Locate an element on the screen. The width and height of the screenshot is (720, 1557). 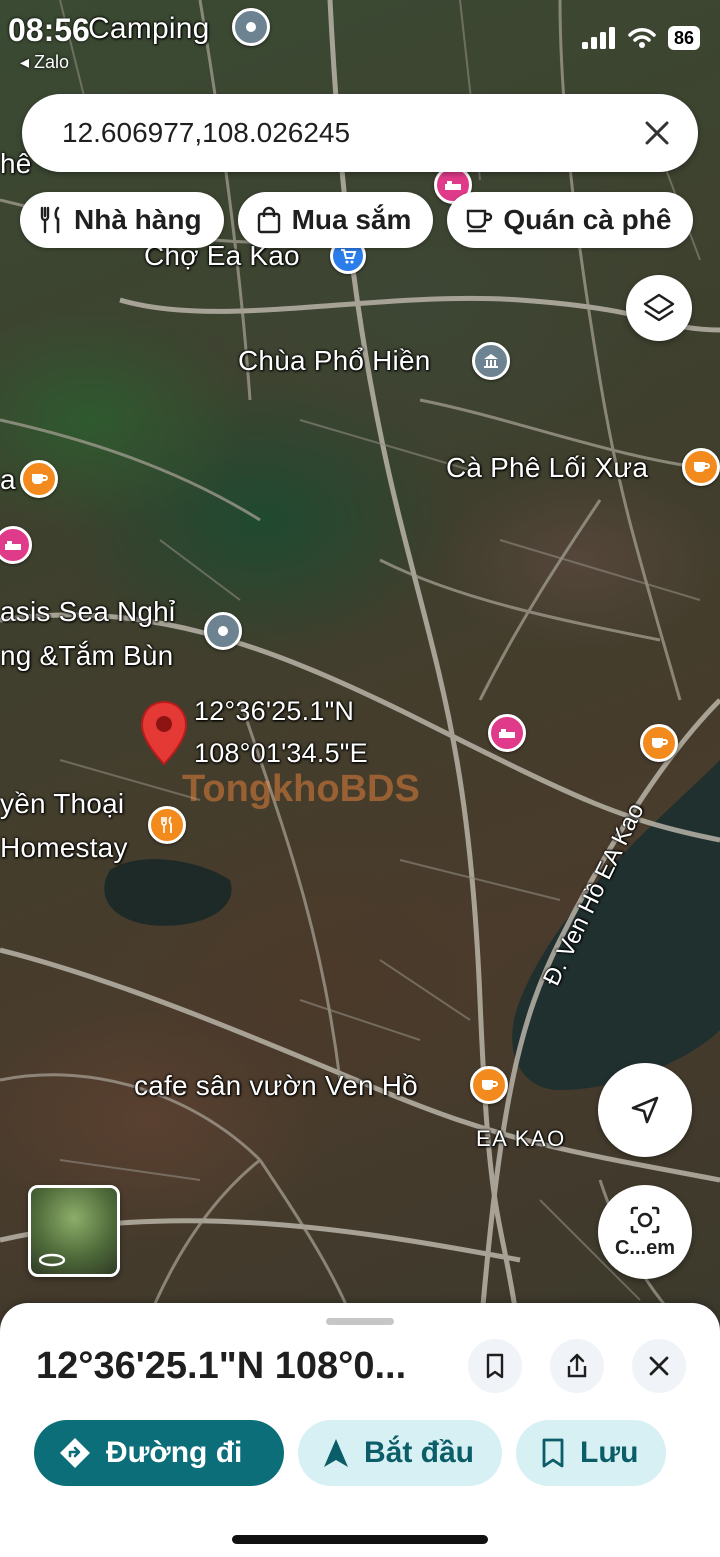
directions-button: Đường đi is located at coordinates (159, 1453).